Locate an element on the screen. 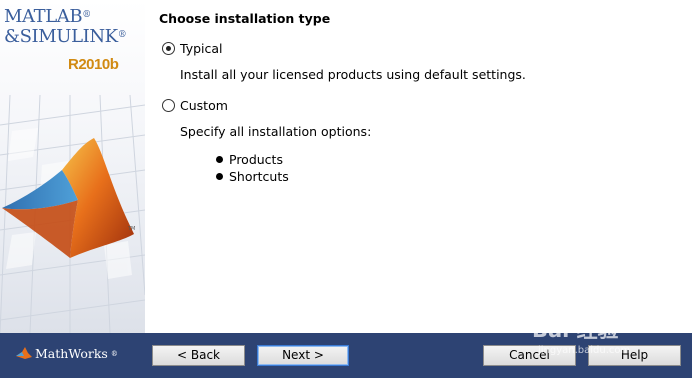 The width and height of the screenshot is (692, 378). back-button: < Back is located at coordinates (198, 355).